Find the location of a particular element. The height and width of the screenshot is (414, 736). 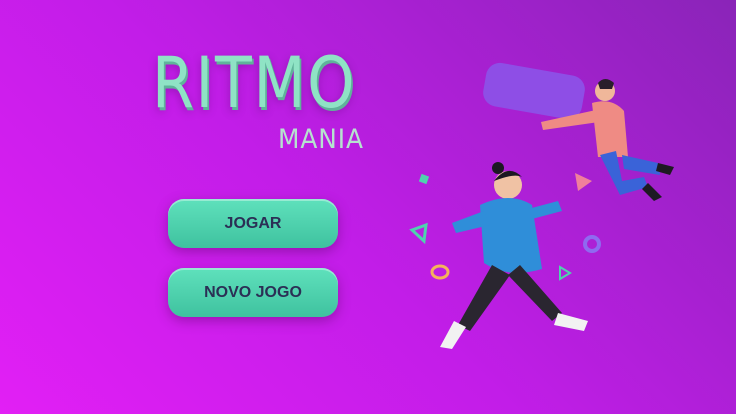

new-game-button: NOVO JOGO is located at coordinates (253, 292).